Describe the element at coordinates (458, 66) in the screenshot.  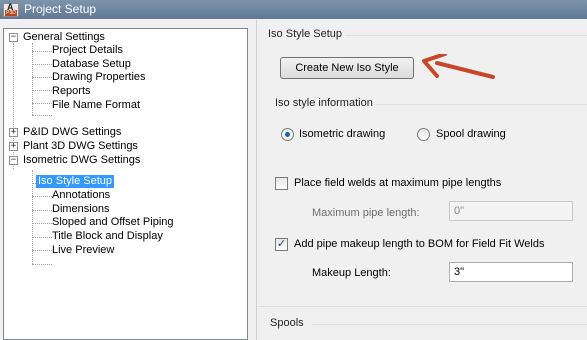
I see `red-arrow-icon` at that location.